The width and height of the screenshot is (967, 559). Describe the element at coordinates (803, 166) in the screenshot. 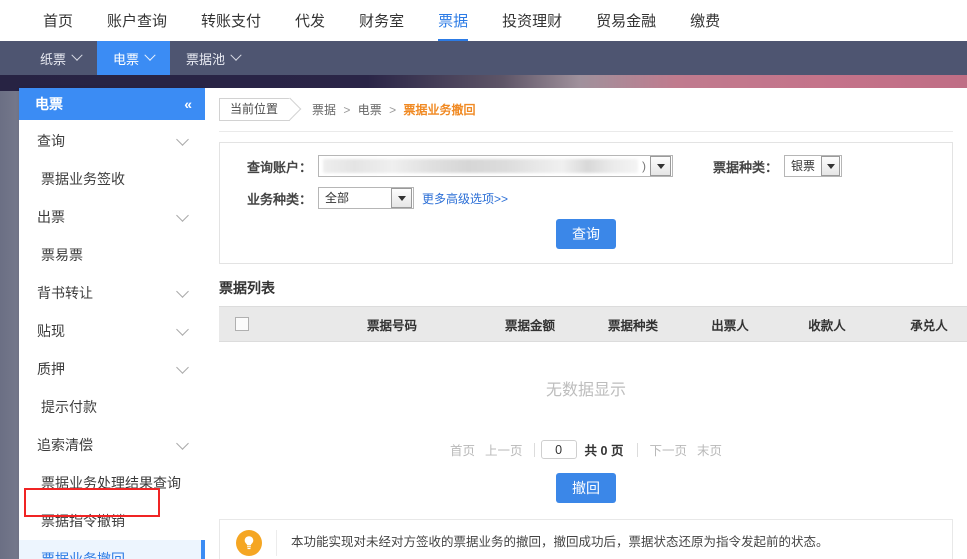

I see `bill-kind-value: 银票` at that location.